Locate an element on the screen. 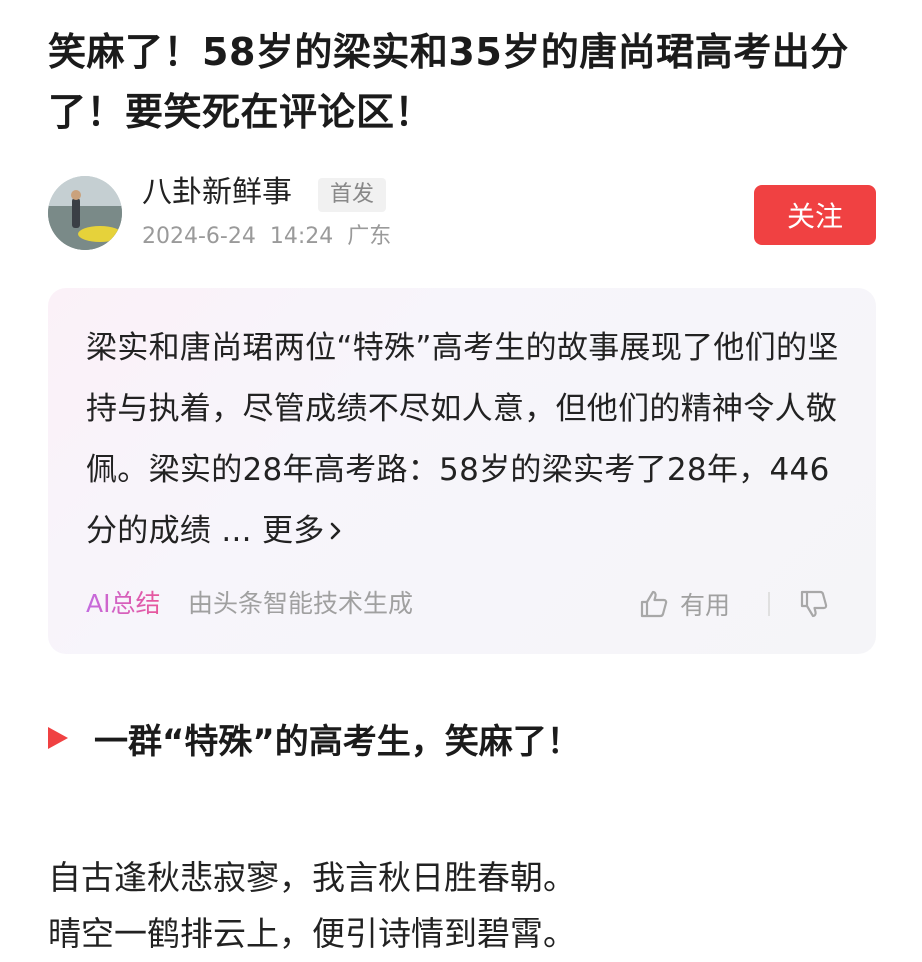  more-link: 更多 is located at coordinates (303, 531).